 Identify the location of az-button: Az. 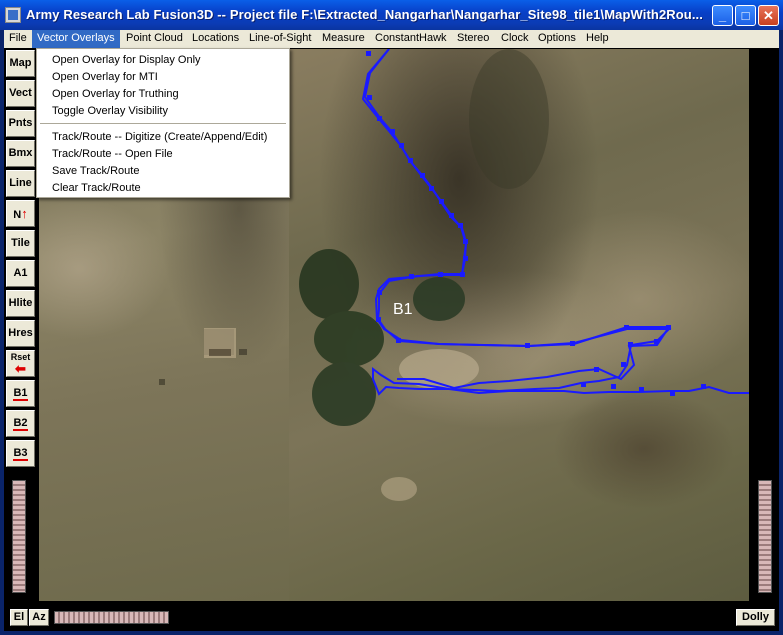
(39, 617).